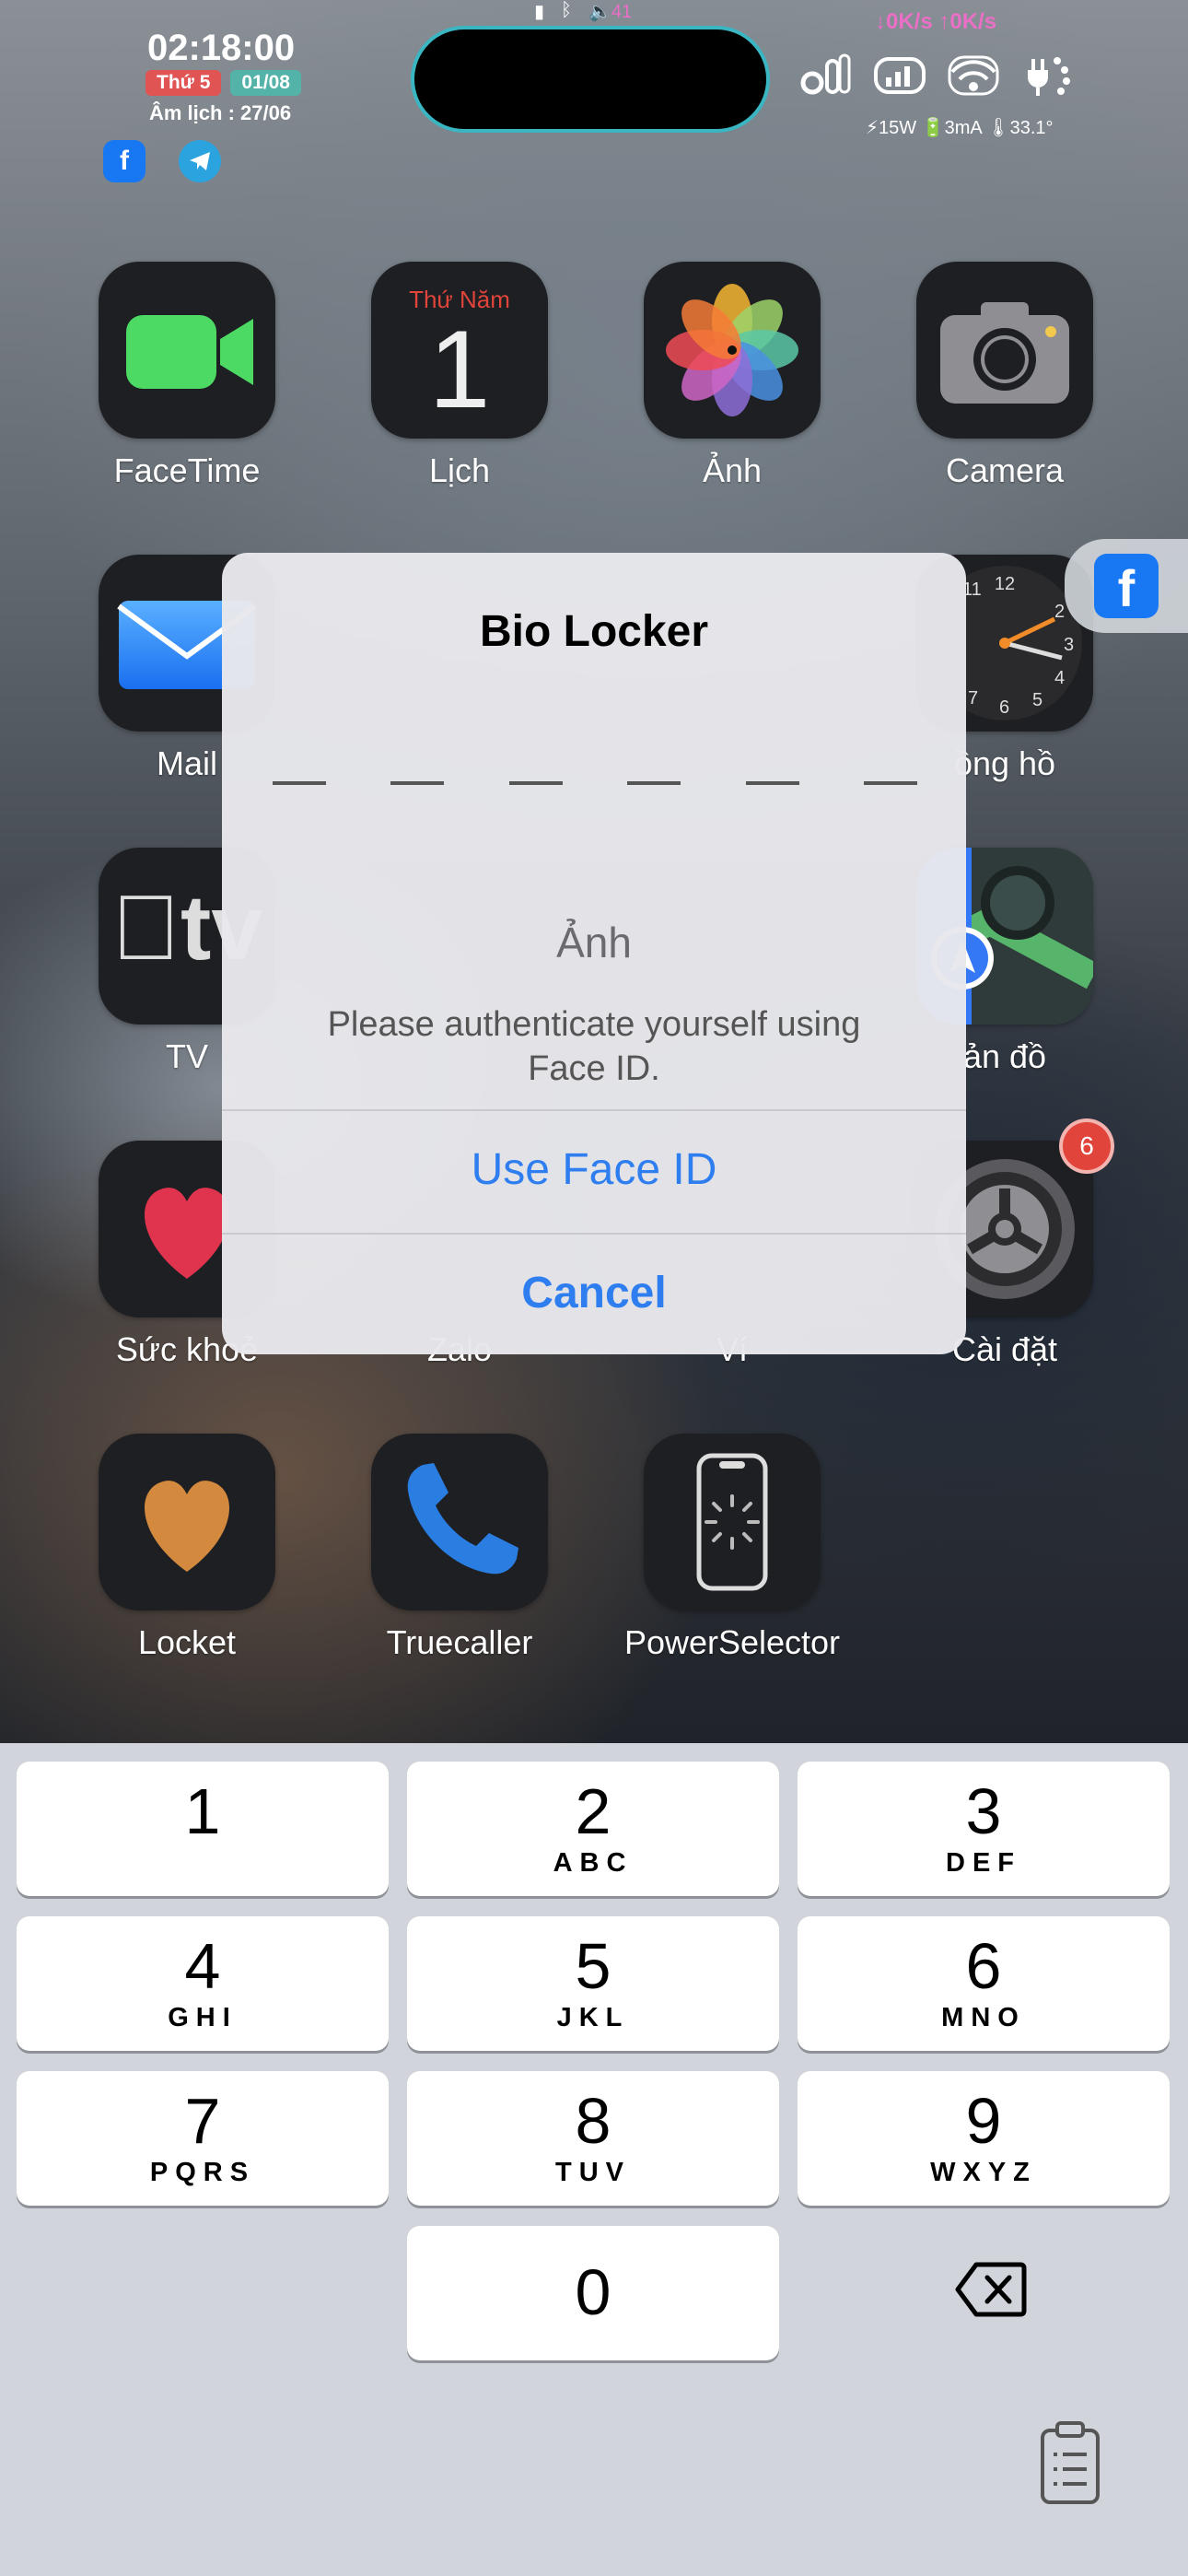 The width and height of the screenshot is (1188, 2576). I want to click on locket-label: Locket, so click(187, 1642).